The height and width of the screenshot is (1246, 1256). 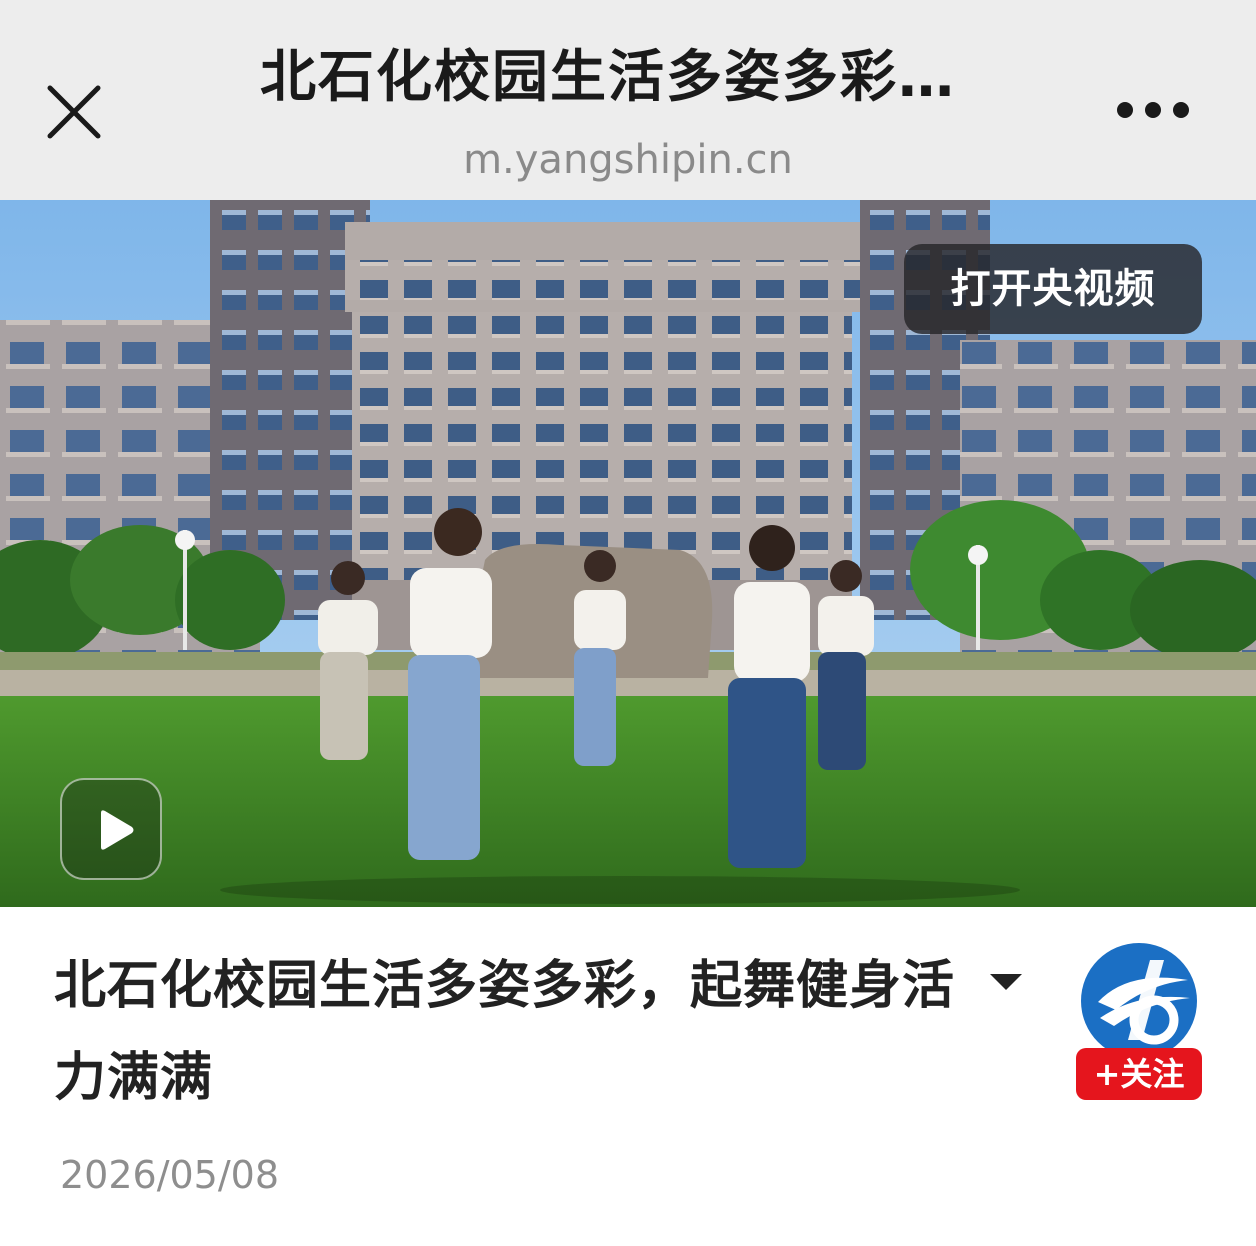 I want to click on open-app-button: 打开央视频, so click(x=1053, y=289).